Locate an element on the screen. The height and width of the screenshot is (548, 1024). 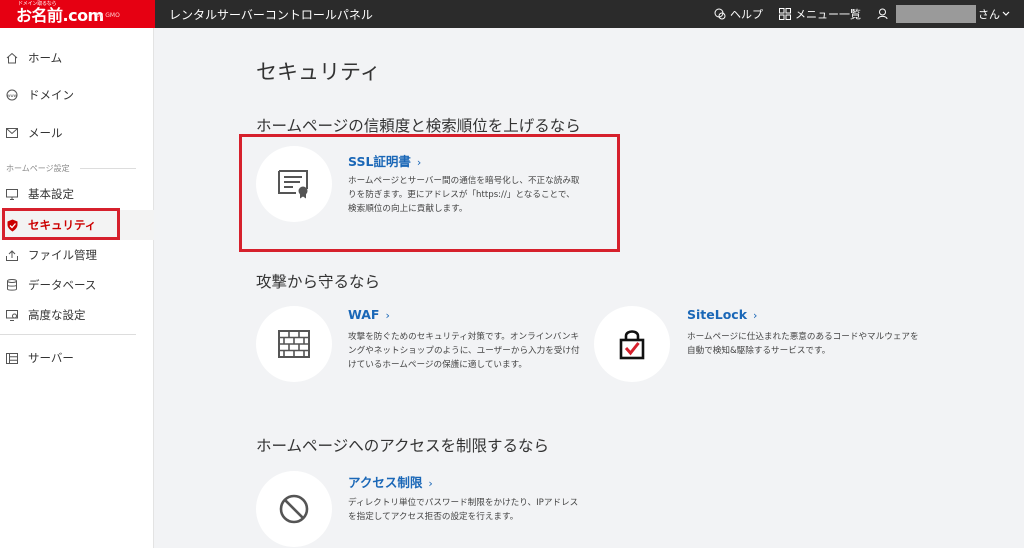
waf-title: WAF is located at coordinates (364, 314).